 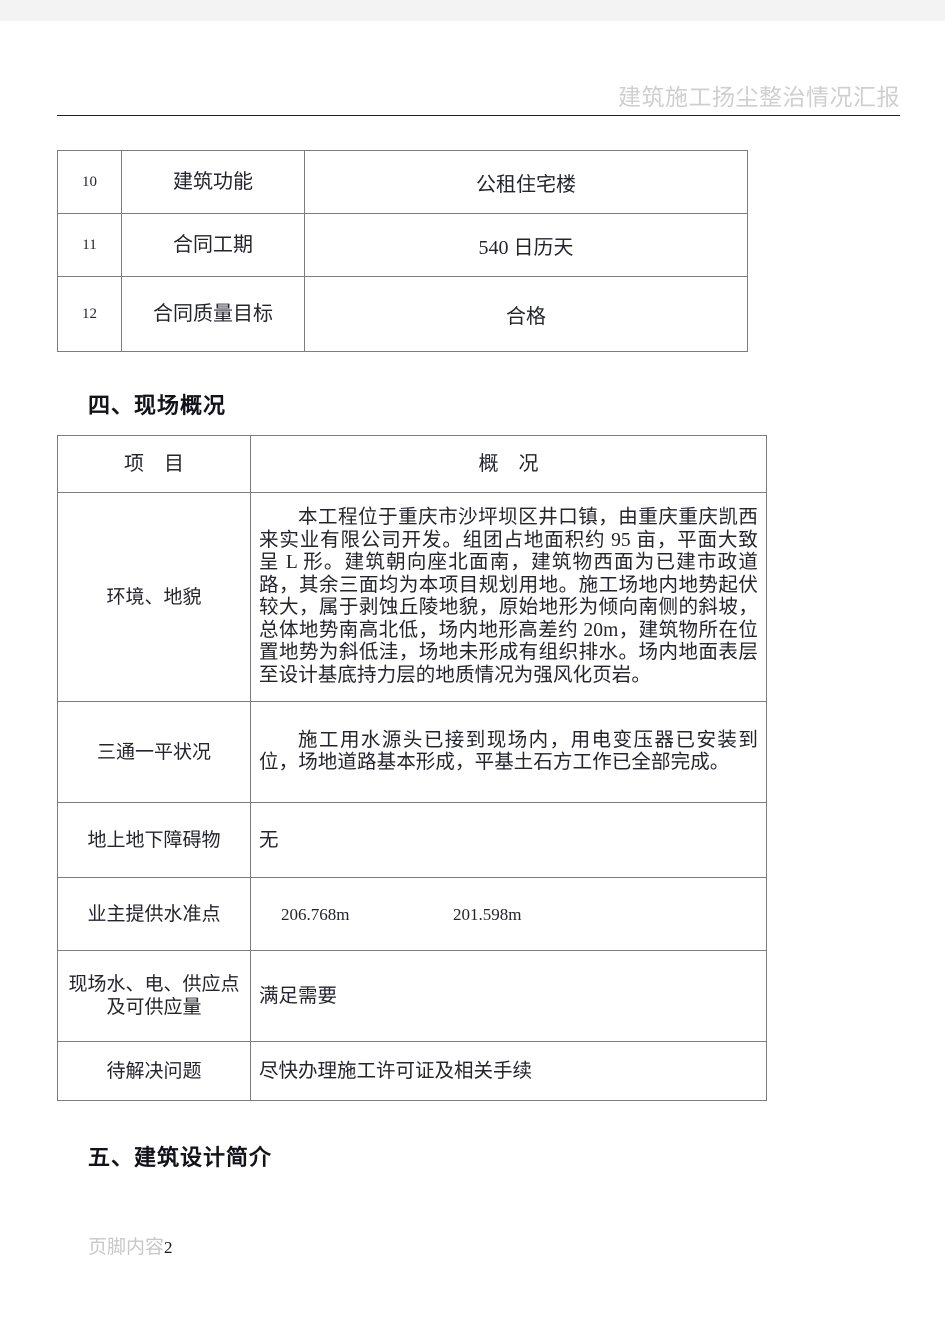 I want to click on table-row: 现场水、电、供应点及可供应量 满足需要, so click(x=412, y=996).